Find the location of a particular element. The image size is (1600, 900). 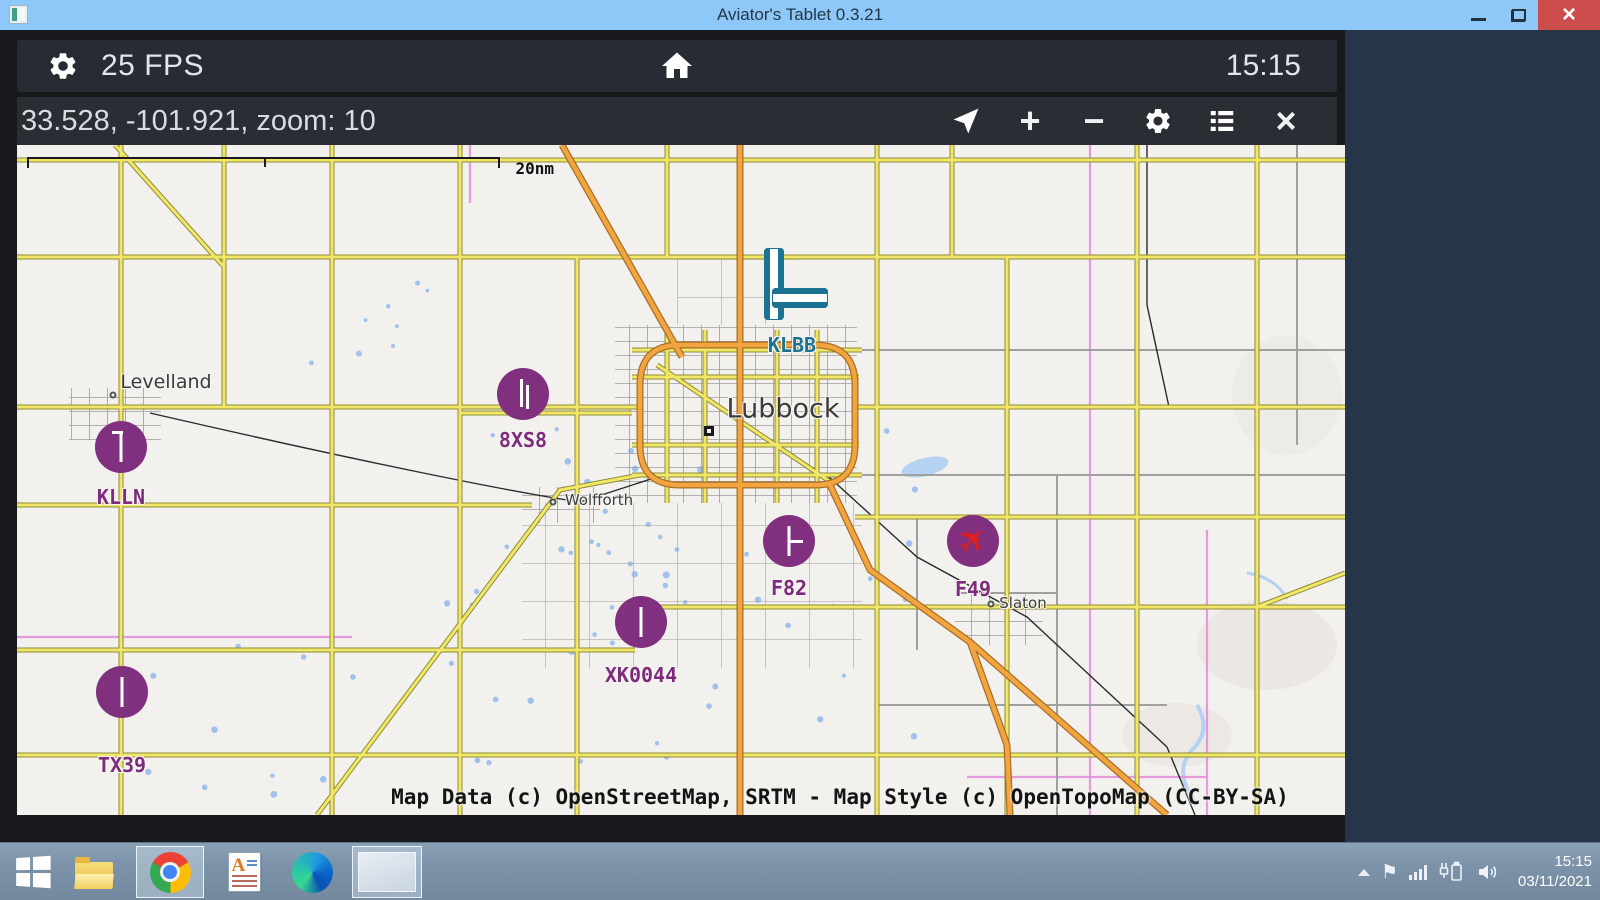

tray-time: 15:15 is located at coordinates (1573, 861).